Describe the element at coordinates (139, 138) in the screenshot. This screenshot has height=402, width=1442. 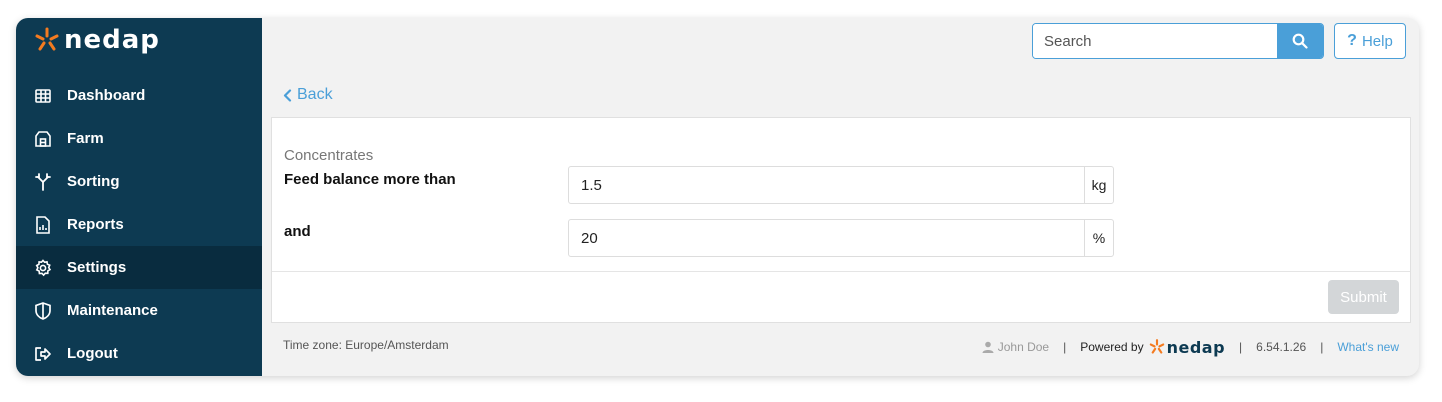
I see `sidebar-item-farm: Farm` at that location.